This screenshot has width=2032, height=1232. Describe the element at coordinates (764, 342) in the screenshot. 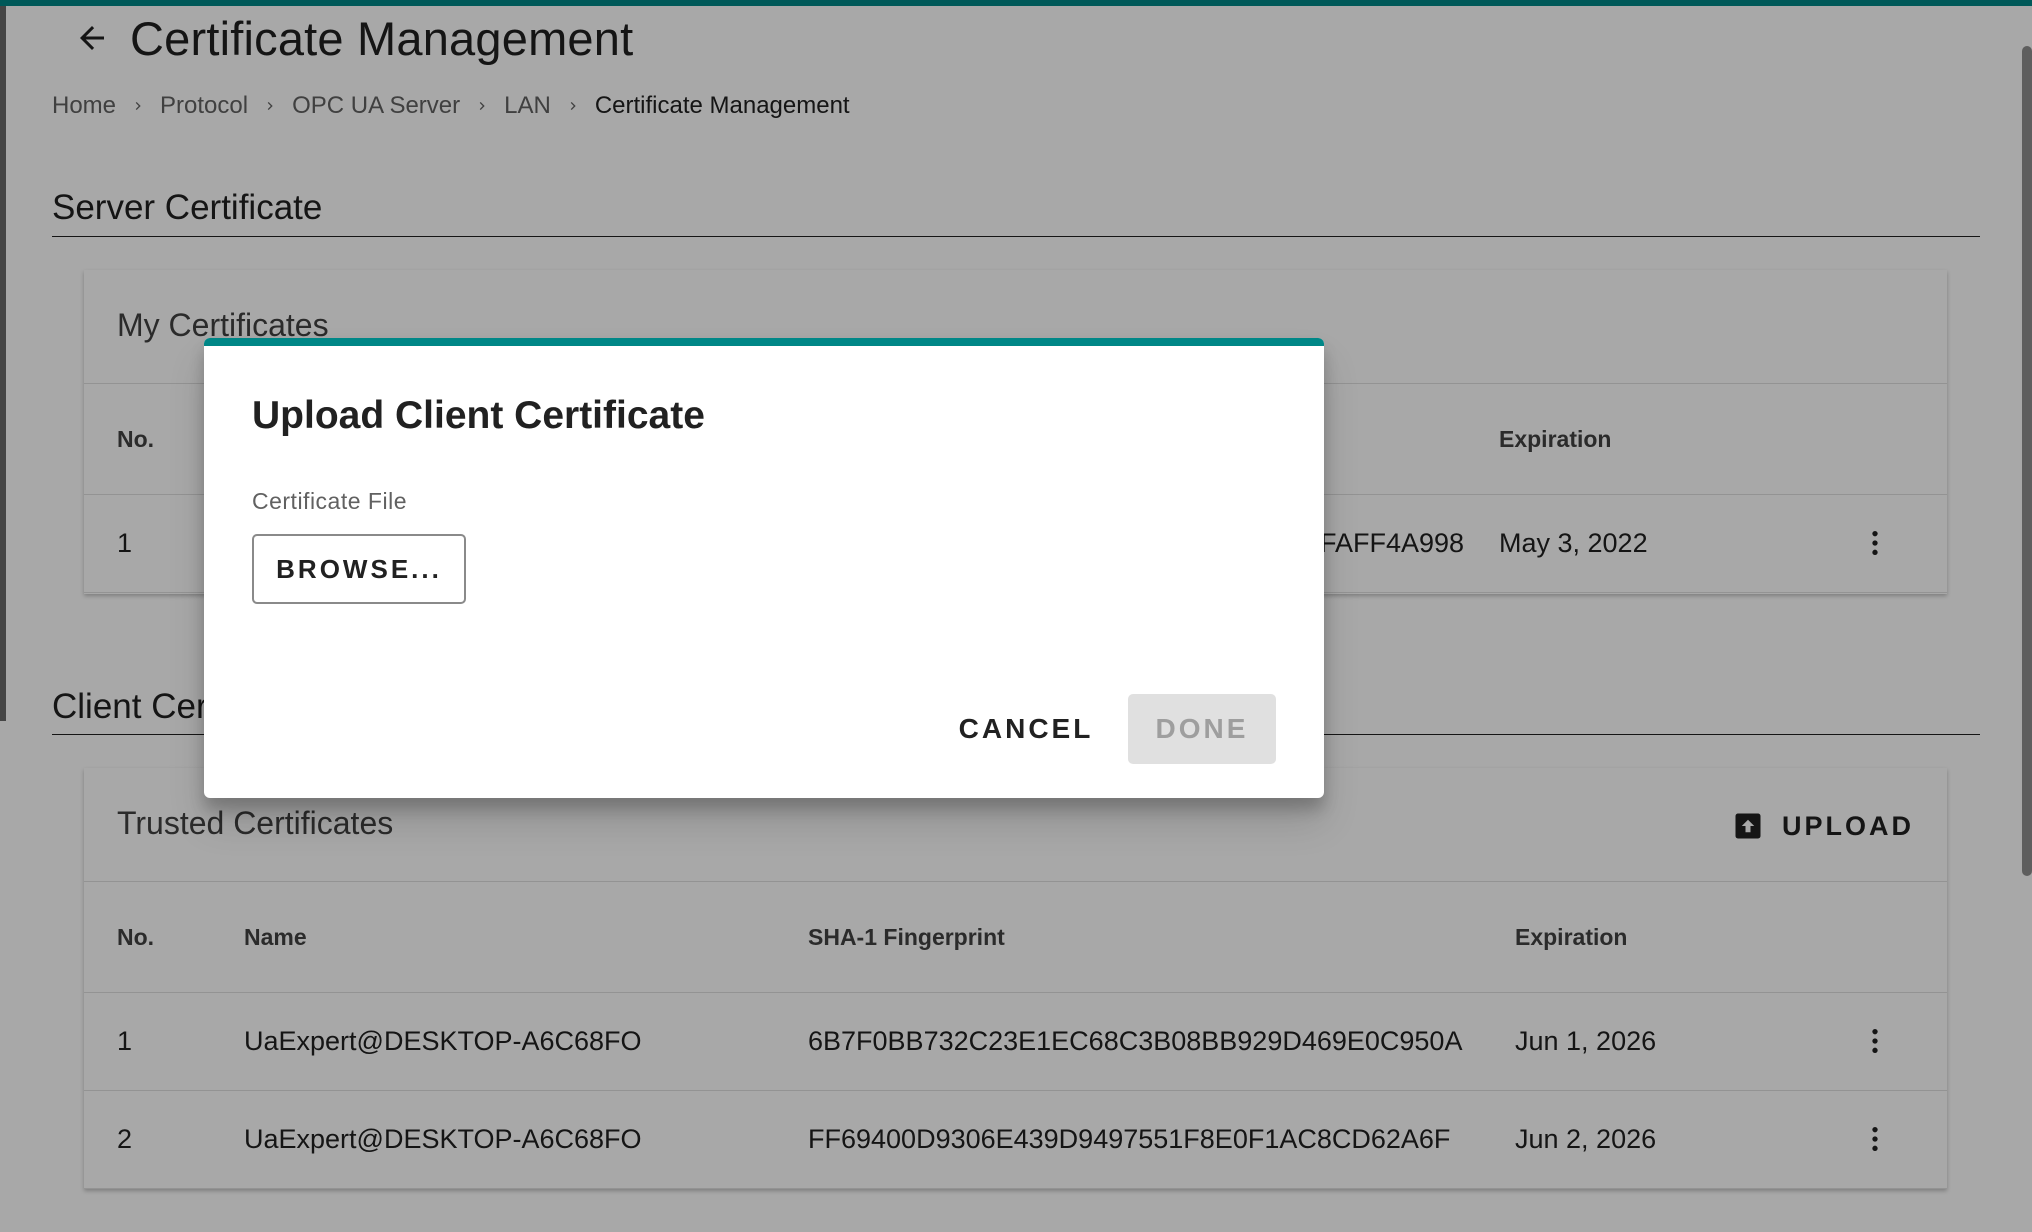

I see `dialog-accent-bar` at that location.